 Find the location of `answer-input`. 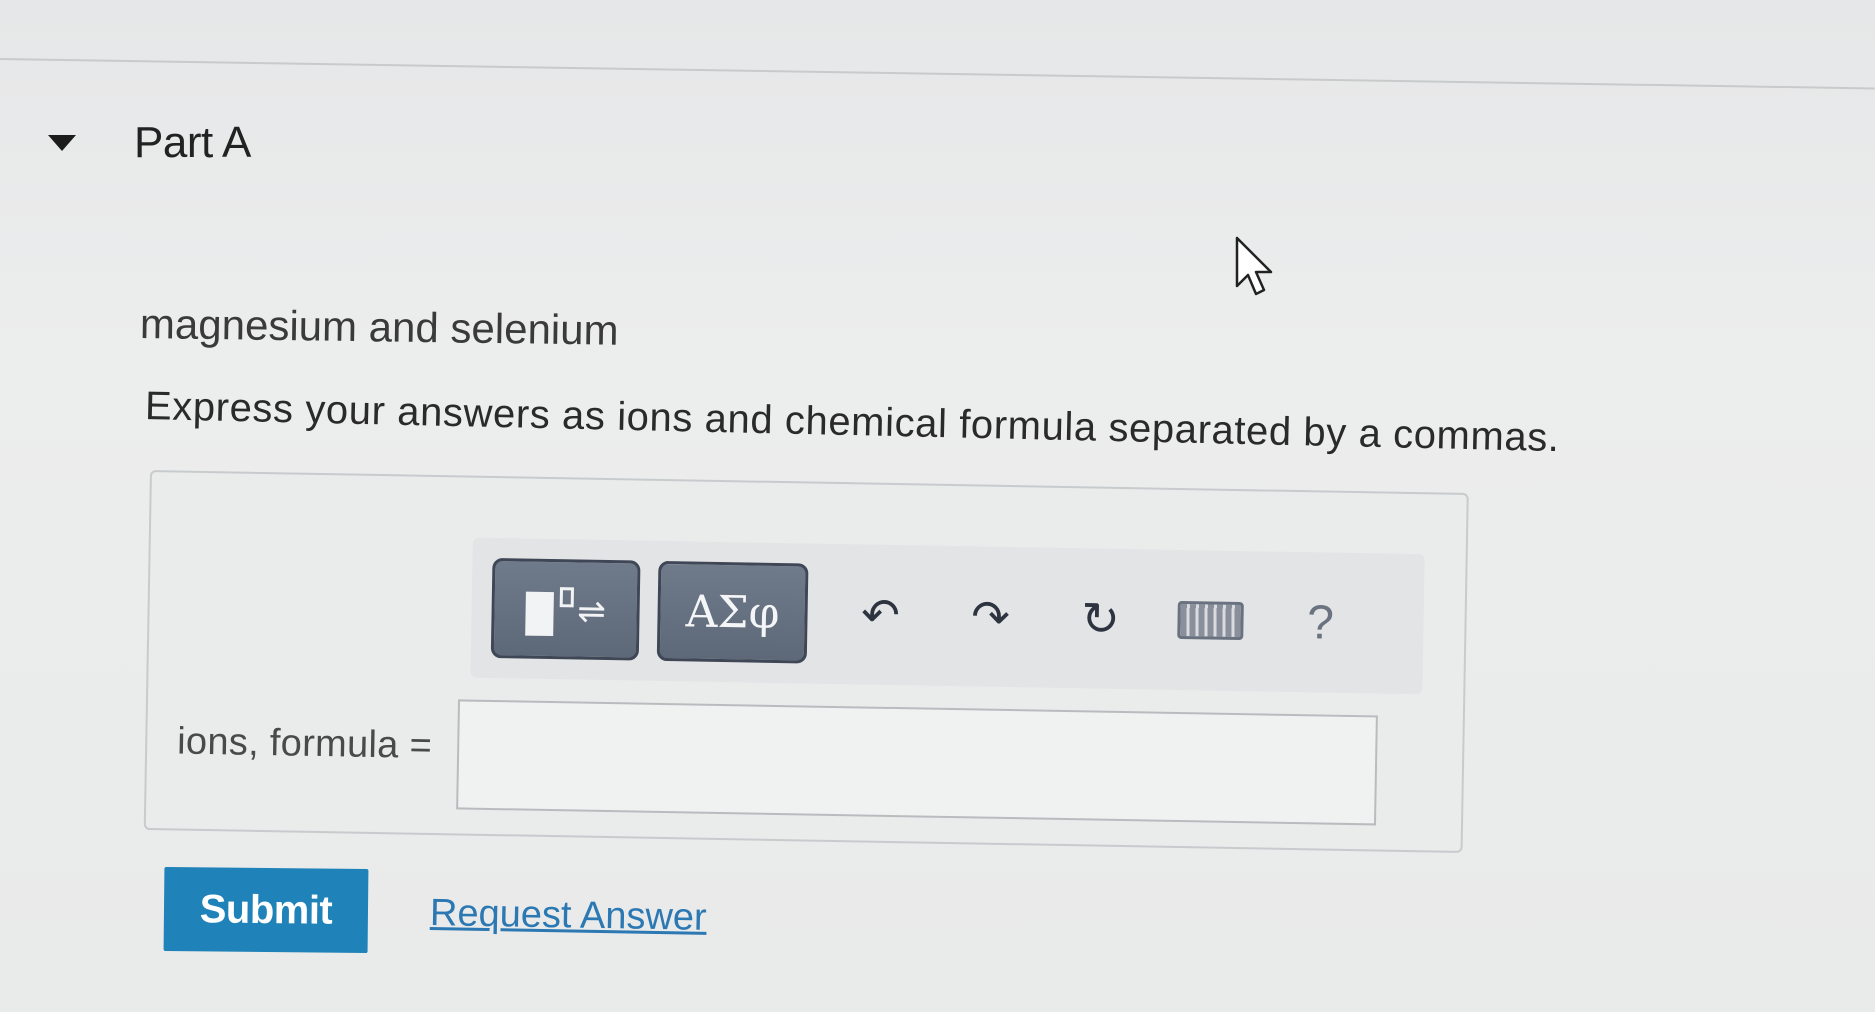

answer-input is located at coordinates (917, 762).